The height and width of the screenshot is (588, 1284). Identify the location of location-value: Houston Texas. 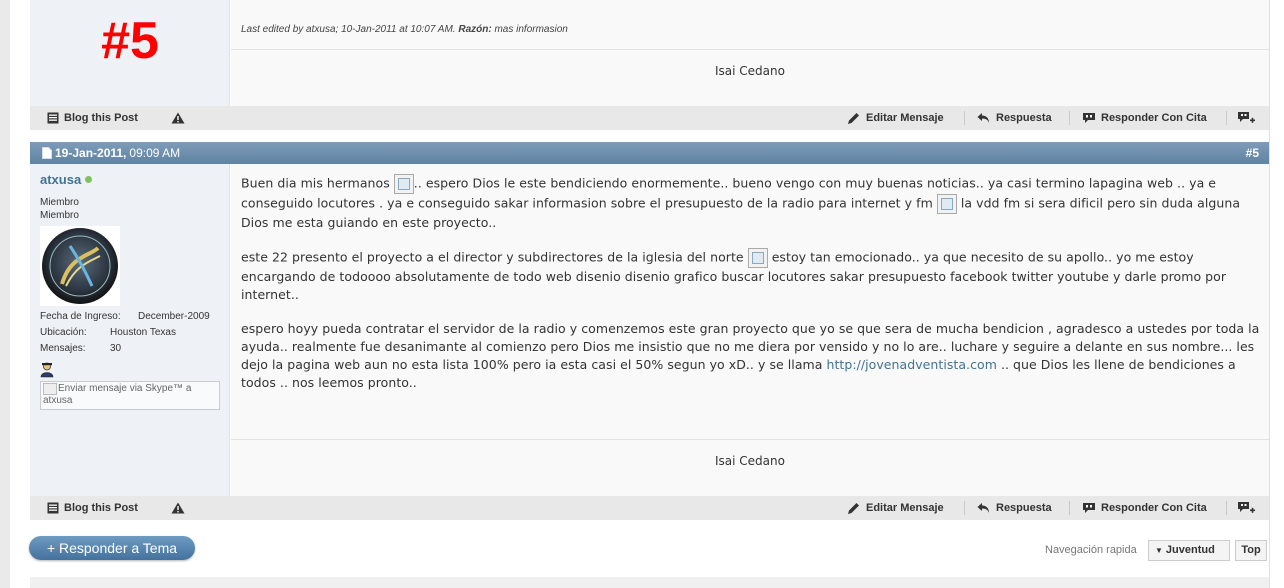
(143, 332).